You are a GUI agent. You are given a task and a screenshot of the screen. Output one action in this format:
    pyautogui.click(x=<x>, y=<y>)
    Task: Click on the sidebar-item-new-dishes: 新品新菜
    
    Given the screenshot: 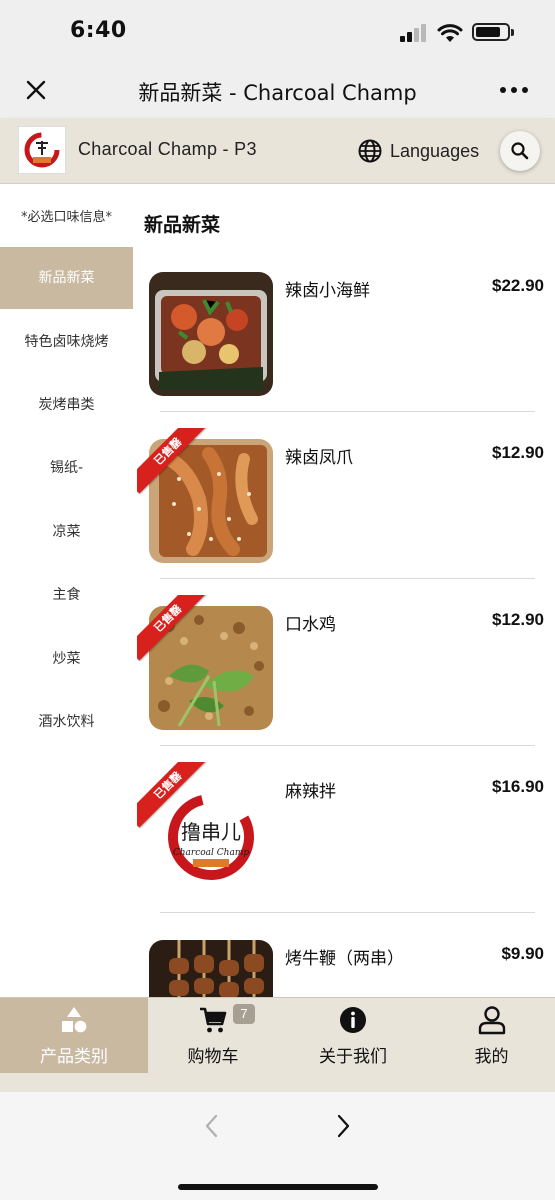 What is the action you would take?
    pyautogui.click(x=66, y=278)
    